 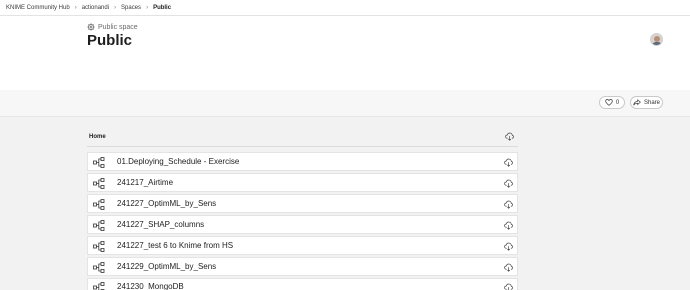 I want to click on list-item: 241217_Airtime, so click(x=302, y=182).